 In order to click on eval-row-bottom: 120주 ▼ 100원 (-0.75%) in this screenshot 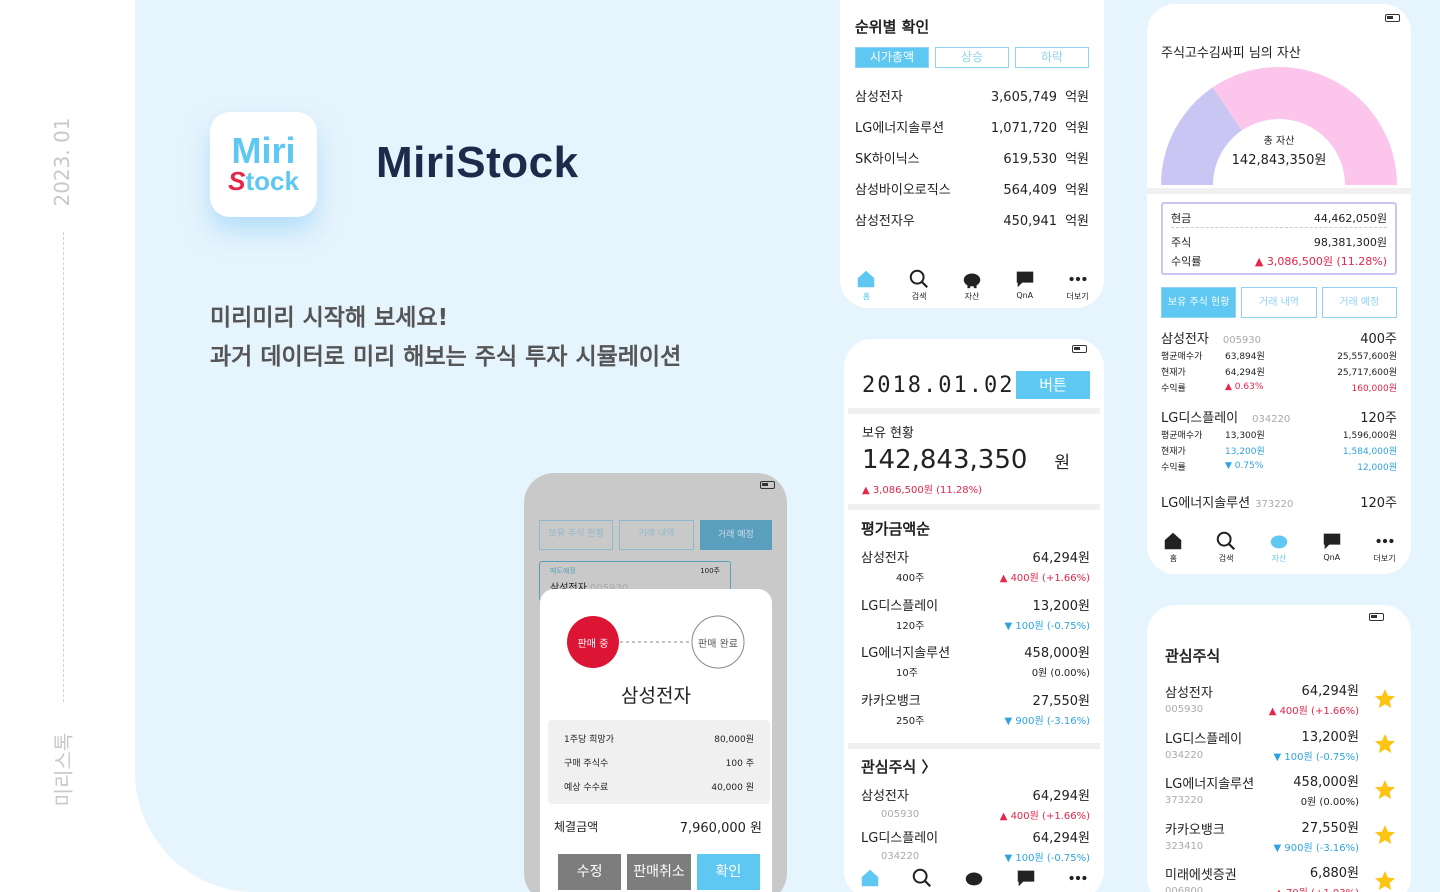, I will do `click(975, 624)`.